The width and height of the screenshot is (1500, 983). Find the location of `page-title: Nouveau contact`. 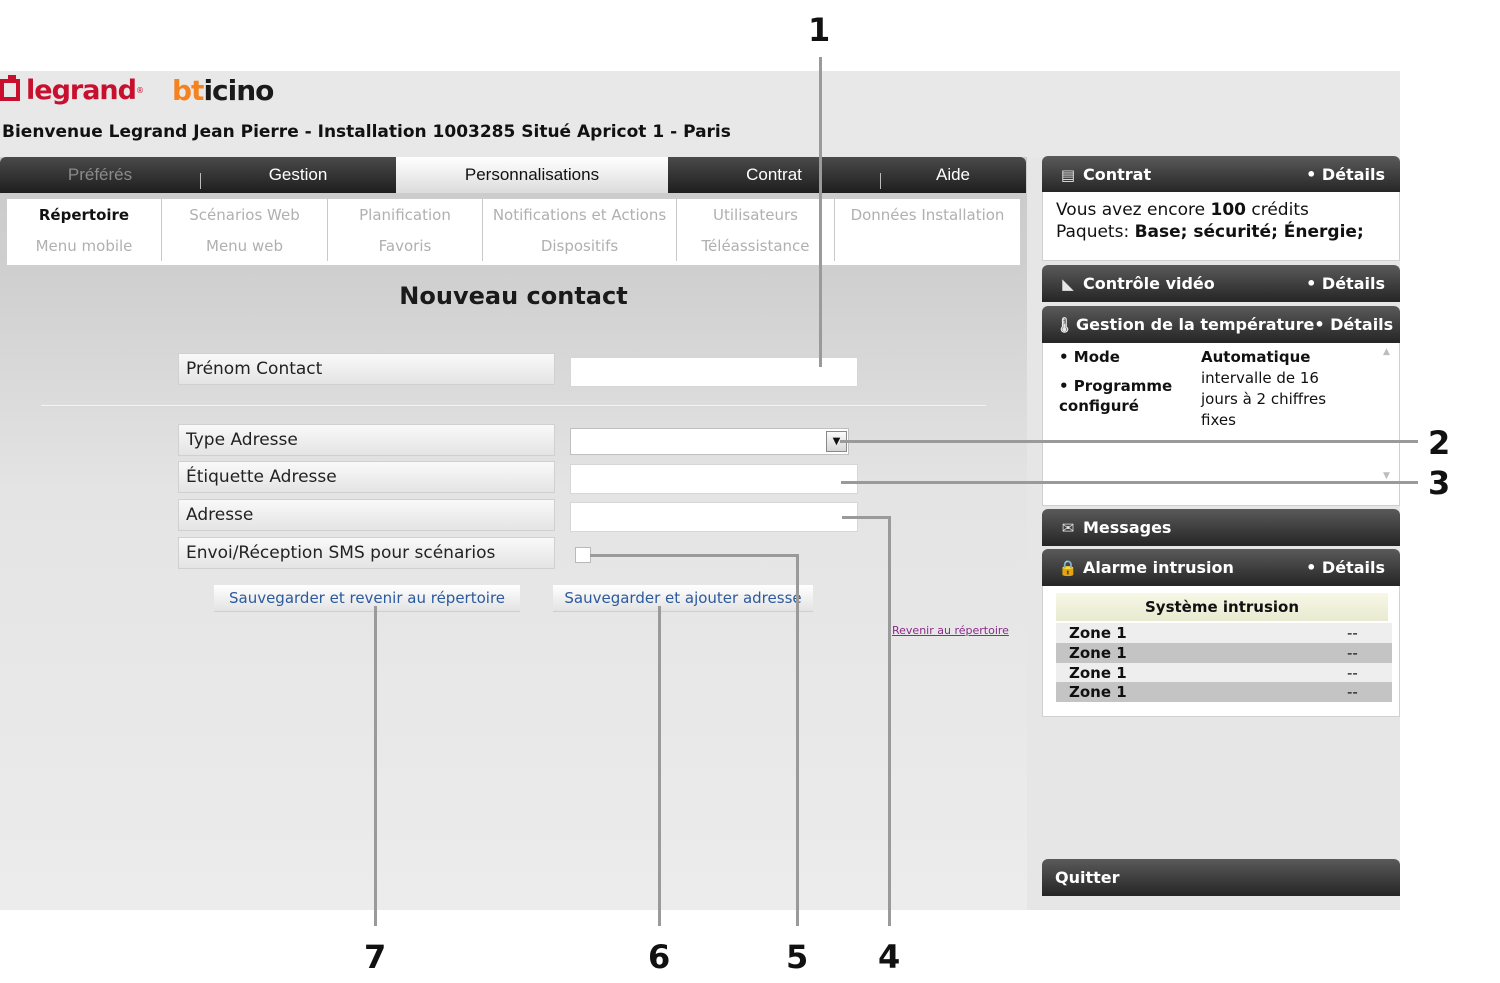

page-title: Nouveau contact is located at coordinates (513, 296).